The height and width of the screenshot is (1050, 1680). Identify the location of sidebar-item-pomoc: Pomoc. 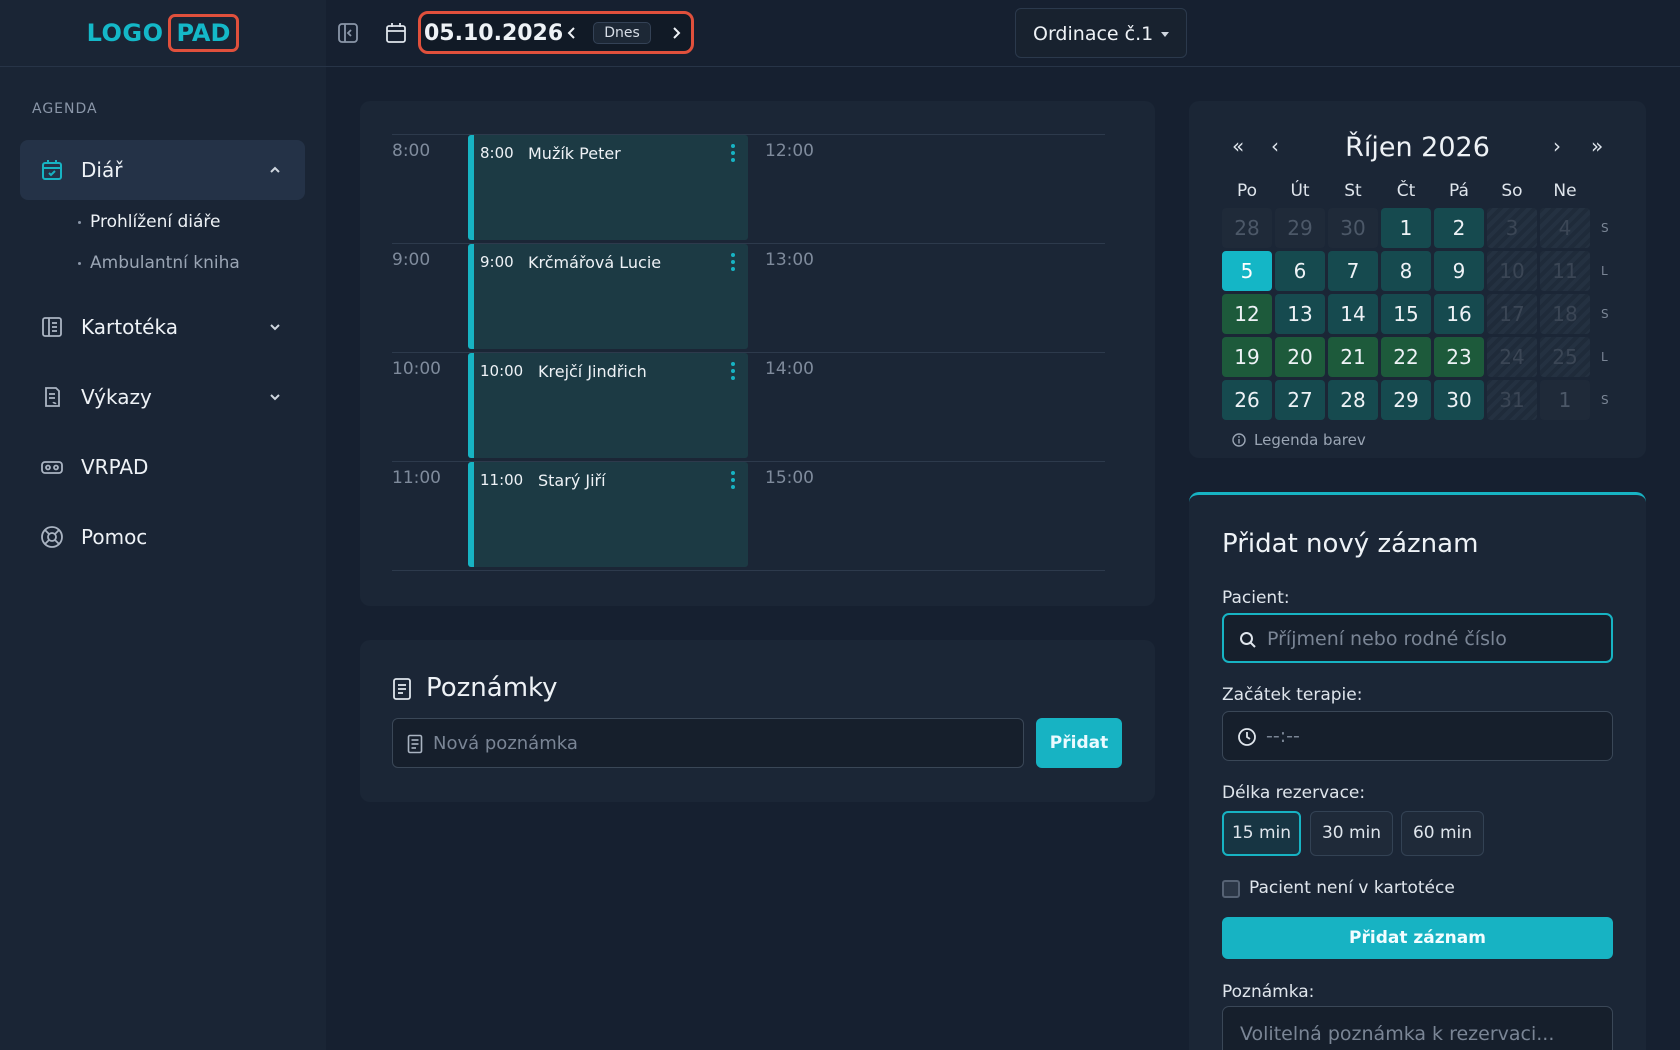
(162, 537).